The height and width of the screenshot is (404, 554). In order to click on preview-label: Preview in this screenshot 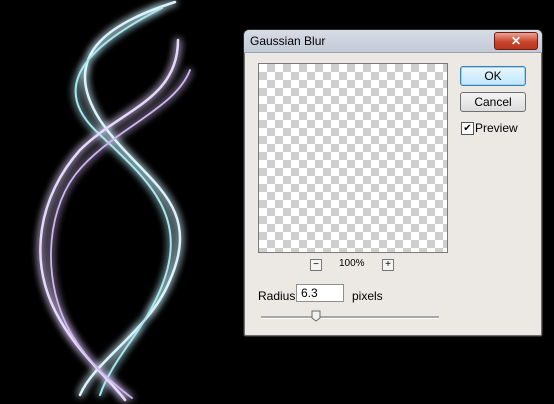, I will do `click(496, 128)`.